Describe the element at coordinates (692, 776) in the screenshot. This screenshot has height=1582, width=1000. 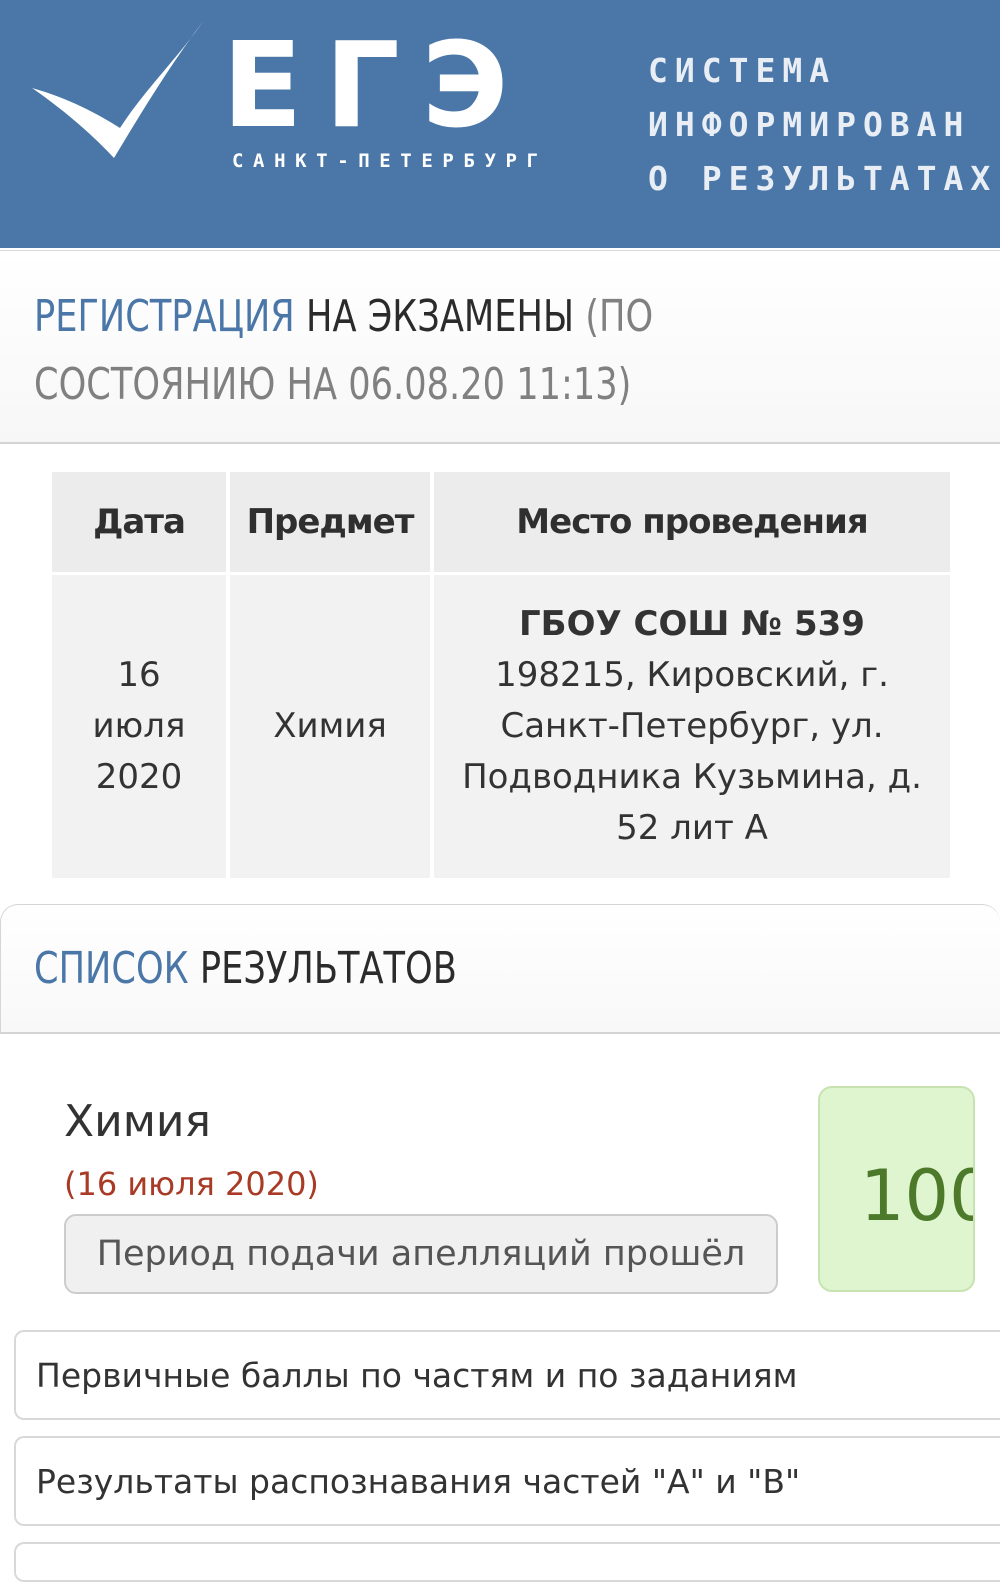
I see `address-line: Подводника Кузьмина, д.` at that location.